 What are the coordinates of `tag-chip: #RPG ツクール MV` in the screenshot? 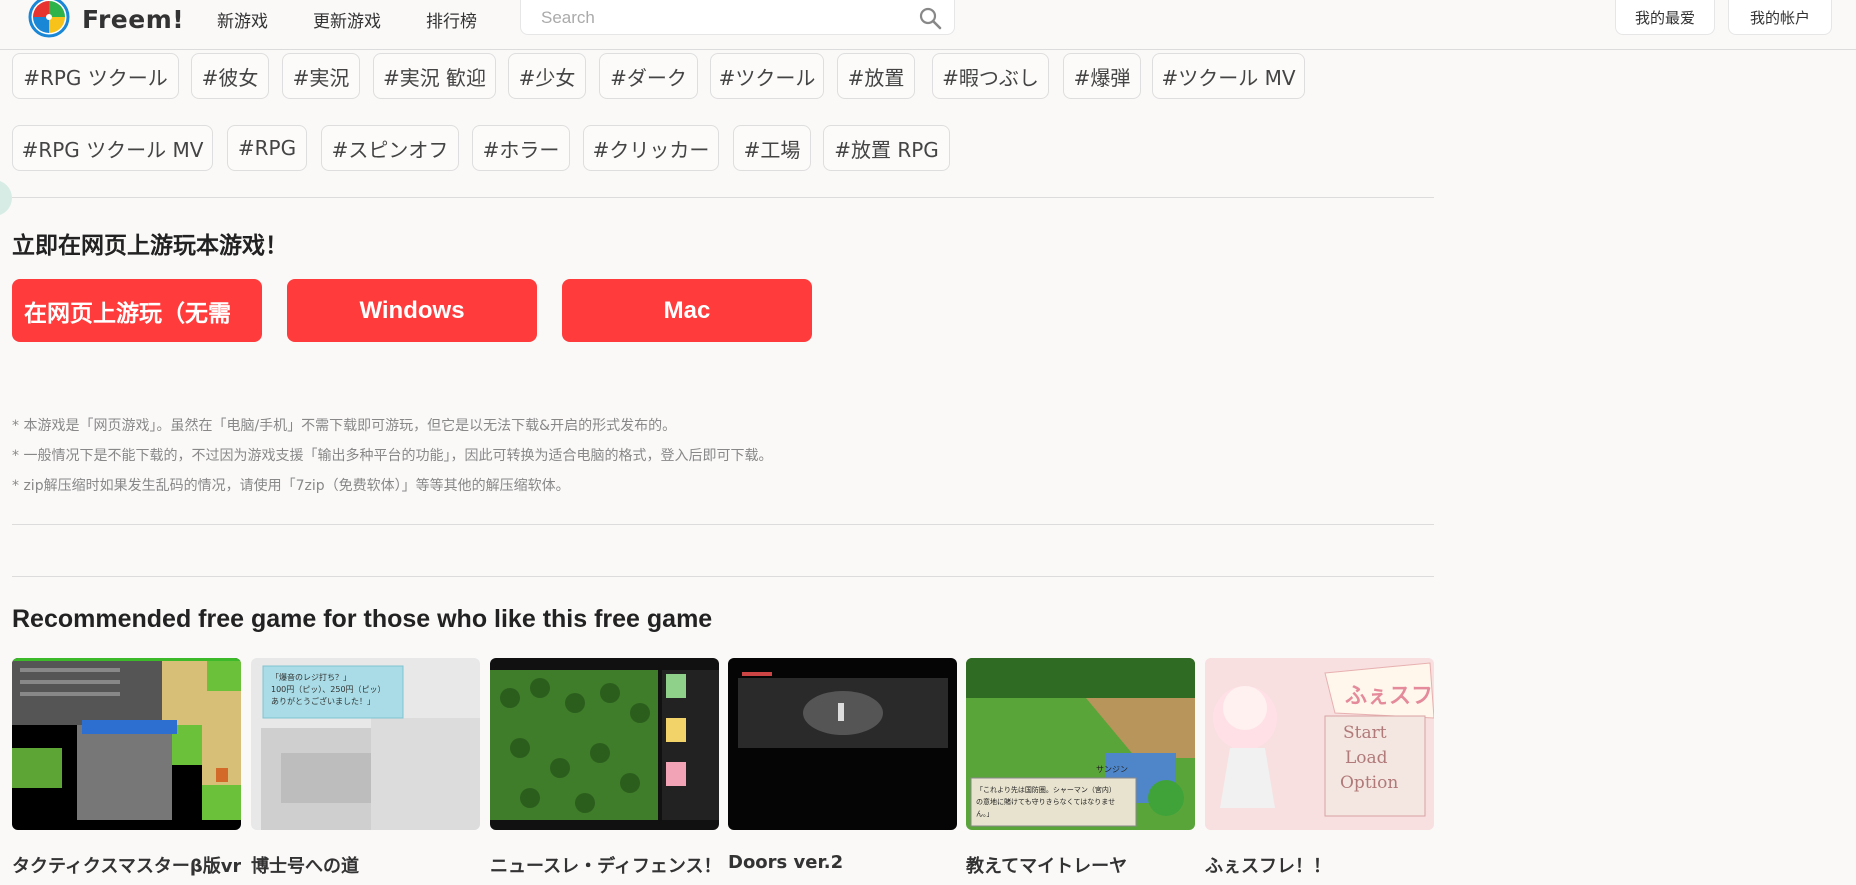 It's located at (112, 148).